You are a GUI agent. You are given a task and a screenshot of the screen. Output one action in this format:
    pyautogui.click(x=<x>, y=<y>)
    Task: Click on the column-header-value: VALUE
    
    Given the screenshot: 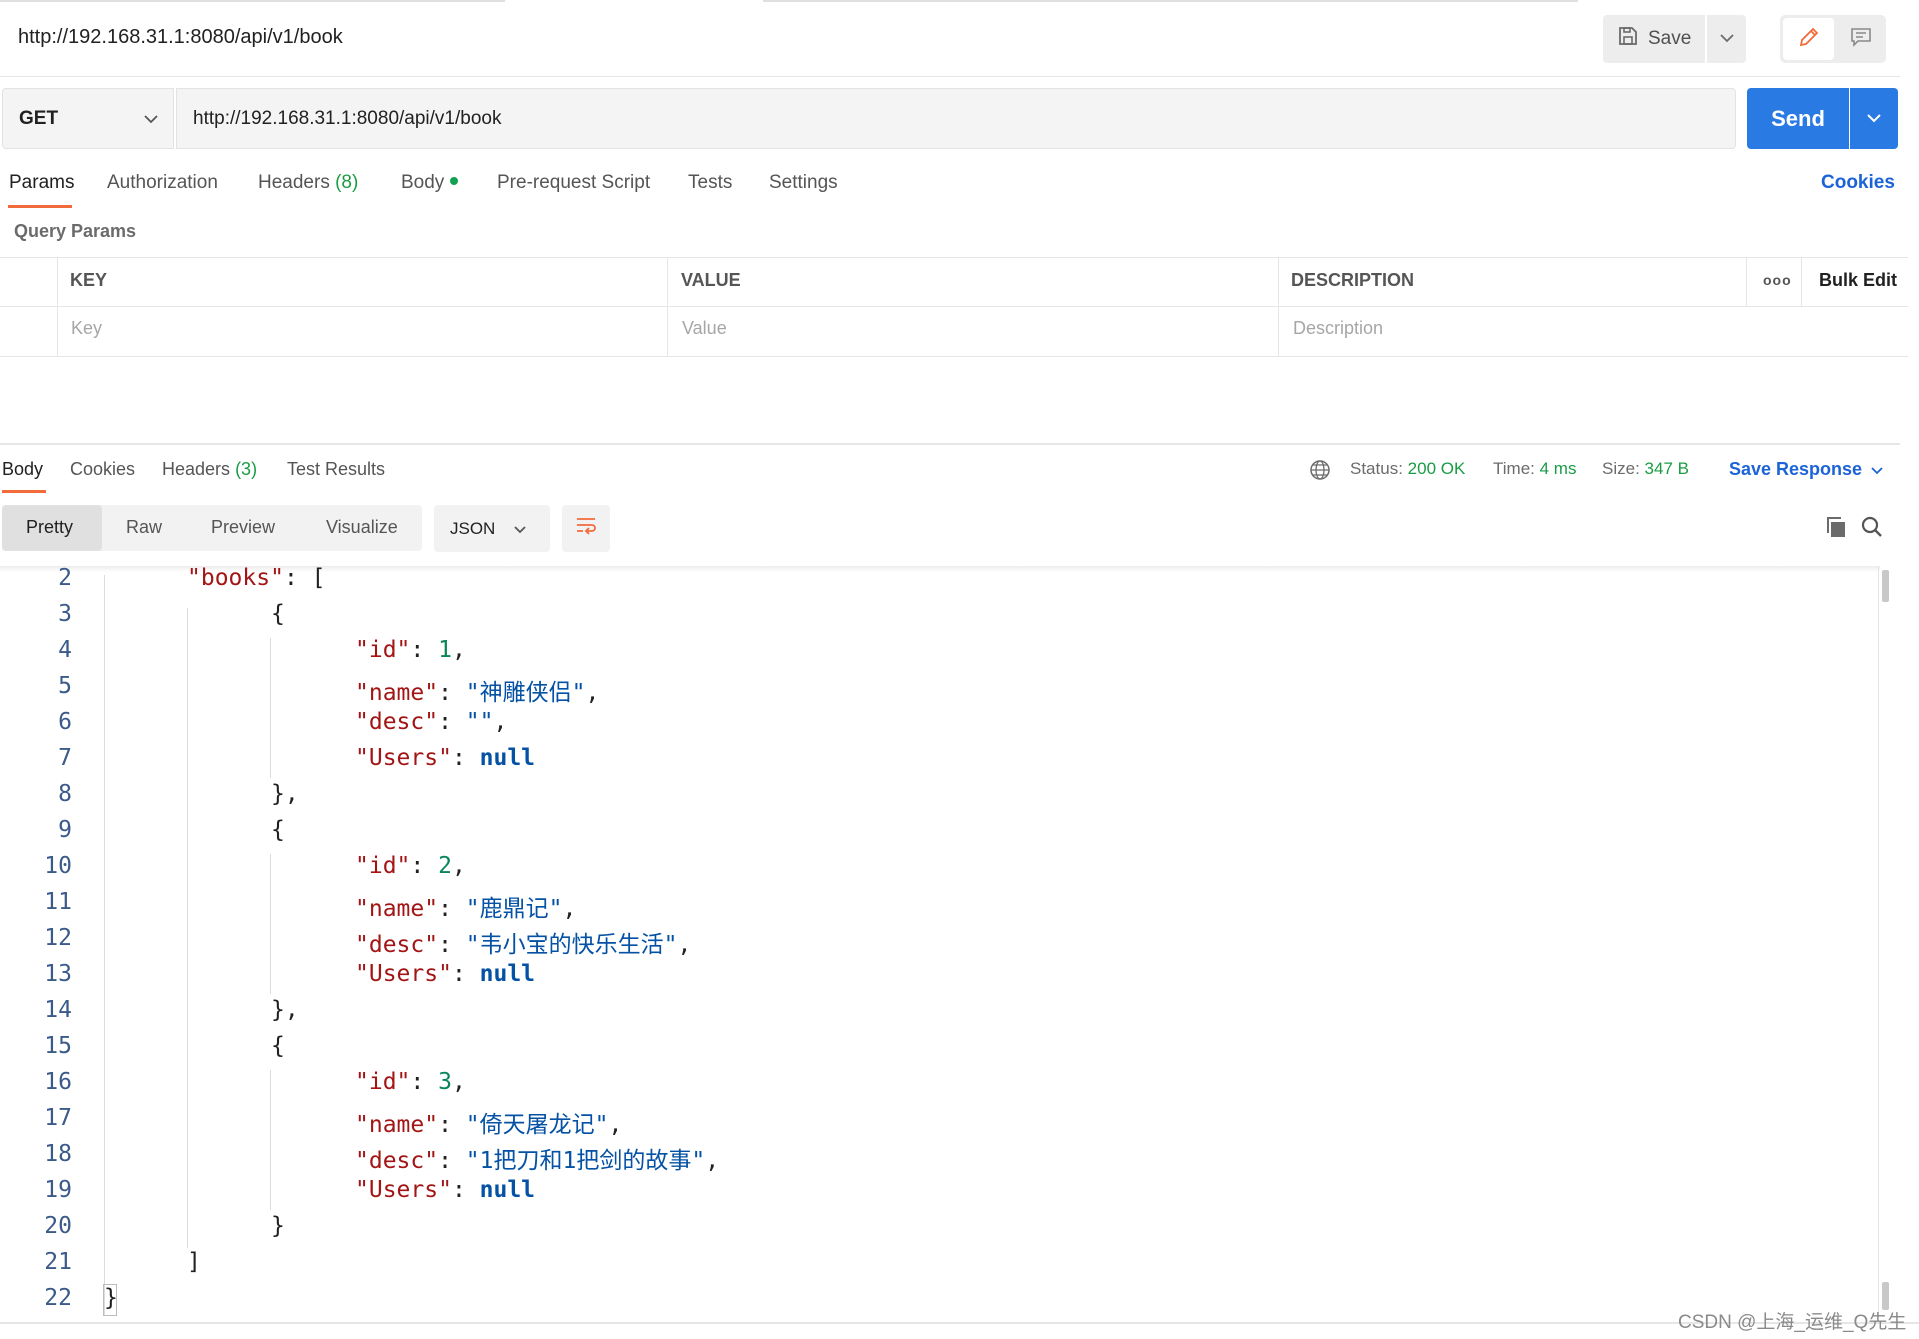 What is the action you would take?
    pyautogui.click(x=711, y=280)
    